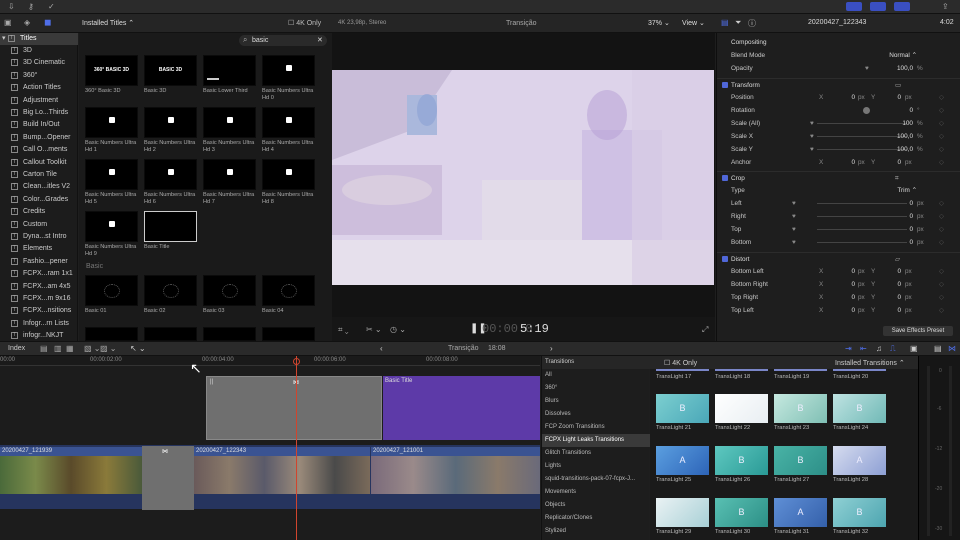  Describe the element at coordinates (879, 348) in the screenshot. I see `headphones-icon: ♫` at that location.